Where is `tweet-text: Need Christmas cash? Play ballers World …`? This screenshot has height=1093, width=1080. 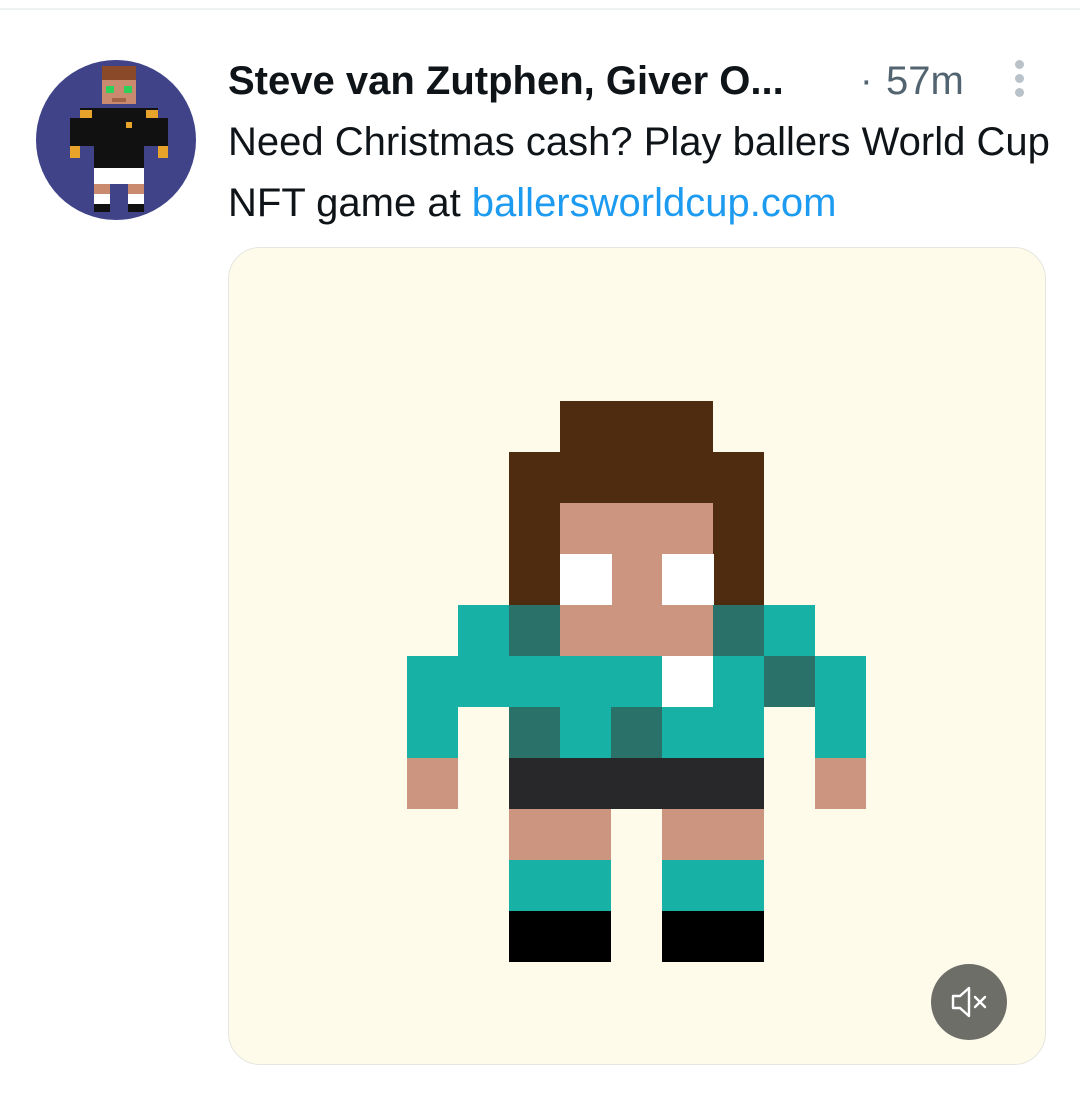
tweet-text: Need Christmas cash? Play ballers World … is located at coordinates (643, 173).